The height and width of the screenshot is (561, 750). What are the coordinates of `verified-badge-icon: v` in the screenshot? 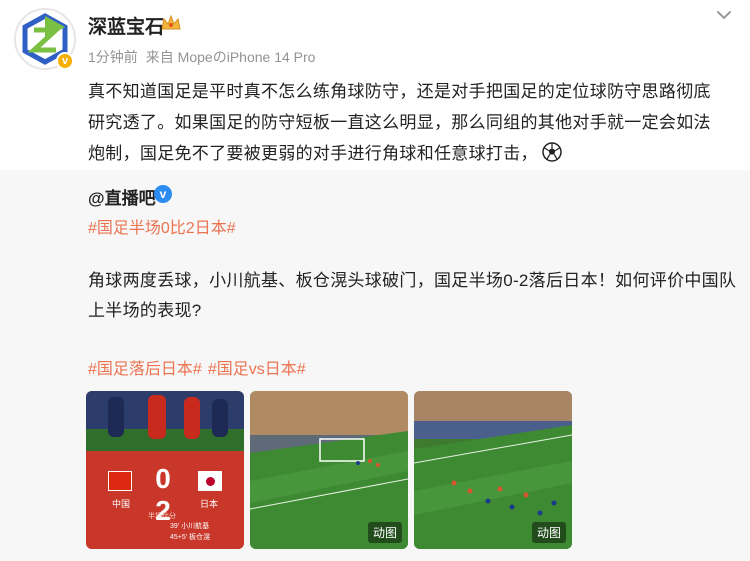 It's located at (65, 61).